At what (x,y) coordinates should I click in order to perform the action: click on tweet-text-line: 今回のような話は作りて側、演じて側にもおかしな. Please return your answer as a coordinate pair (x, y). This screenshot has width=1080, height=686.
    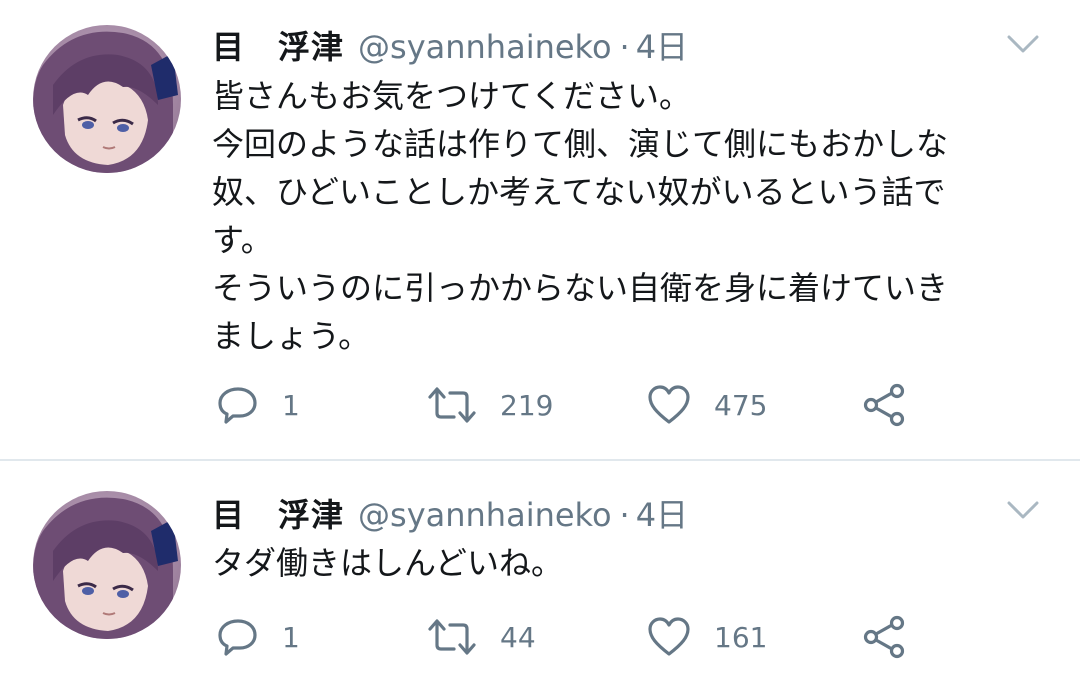
    Looking at the image, I should click on (580, 144).